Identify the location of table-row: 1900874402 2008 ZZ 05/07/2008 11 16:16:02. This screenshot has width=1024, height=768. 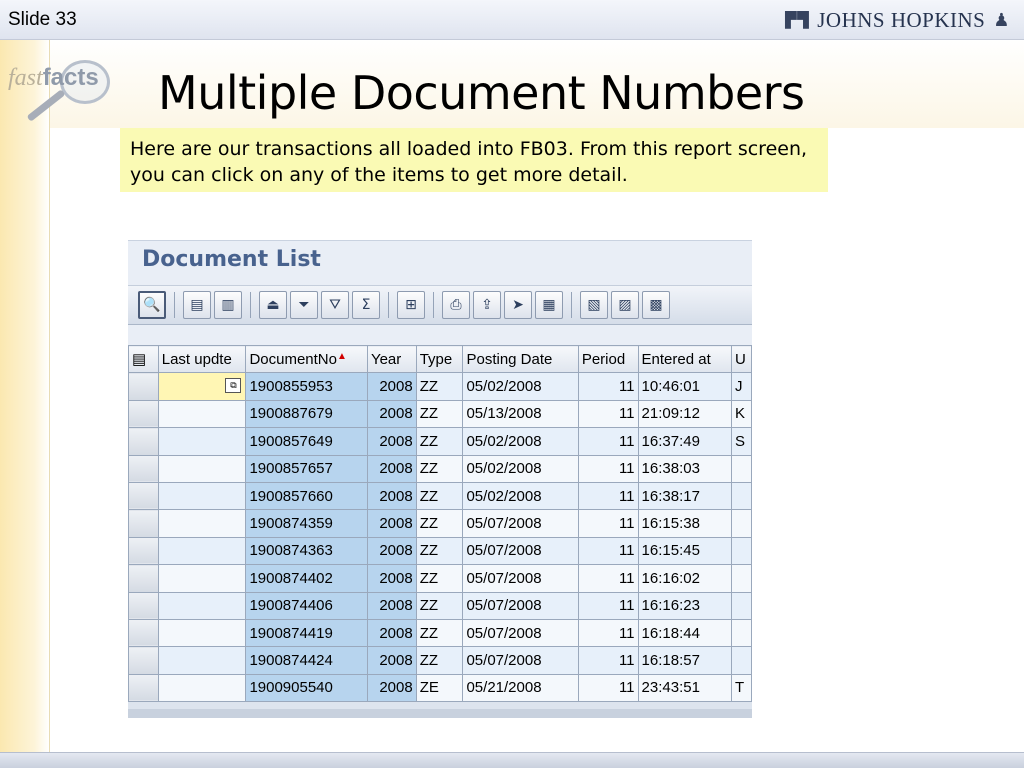
(440, 578).